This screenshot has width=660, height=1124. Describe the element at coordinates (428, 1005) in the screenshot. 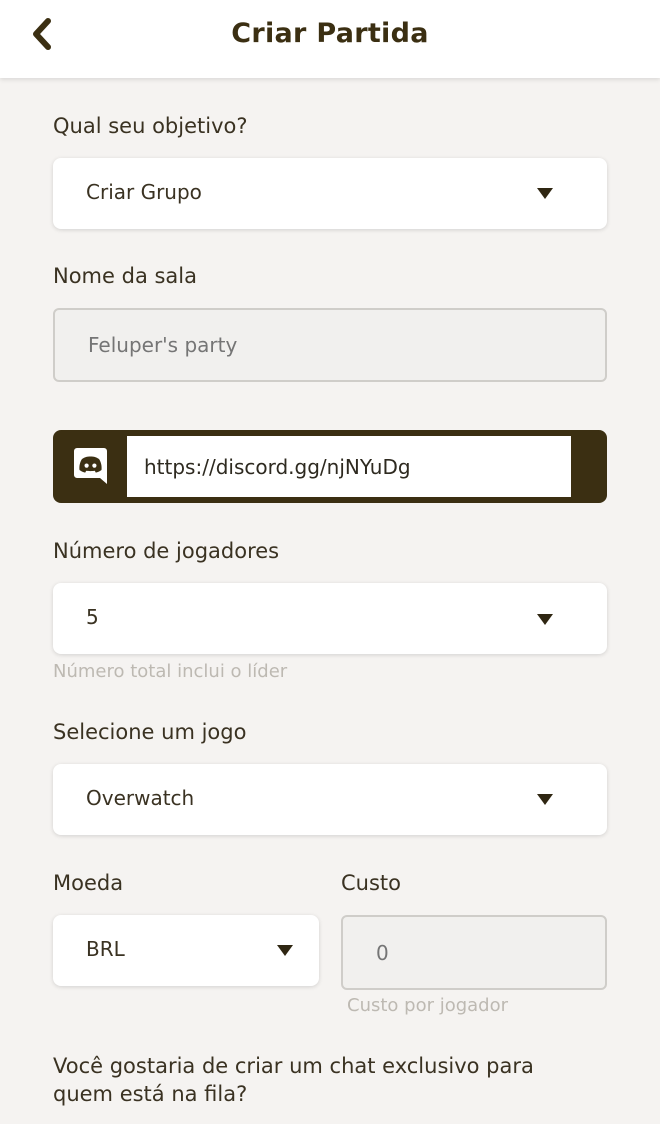

I see `cost-hint: Custo por jogador` at that location.